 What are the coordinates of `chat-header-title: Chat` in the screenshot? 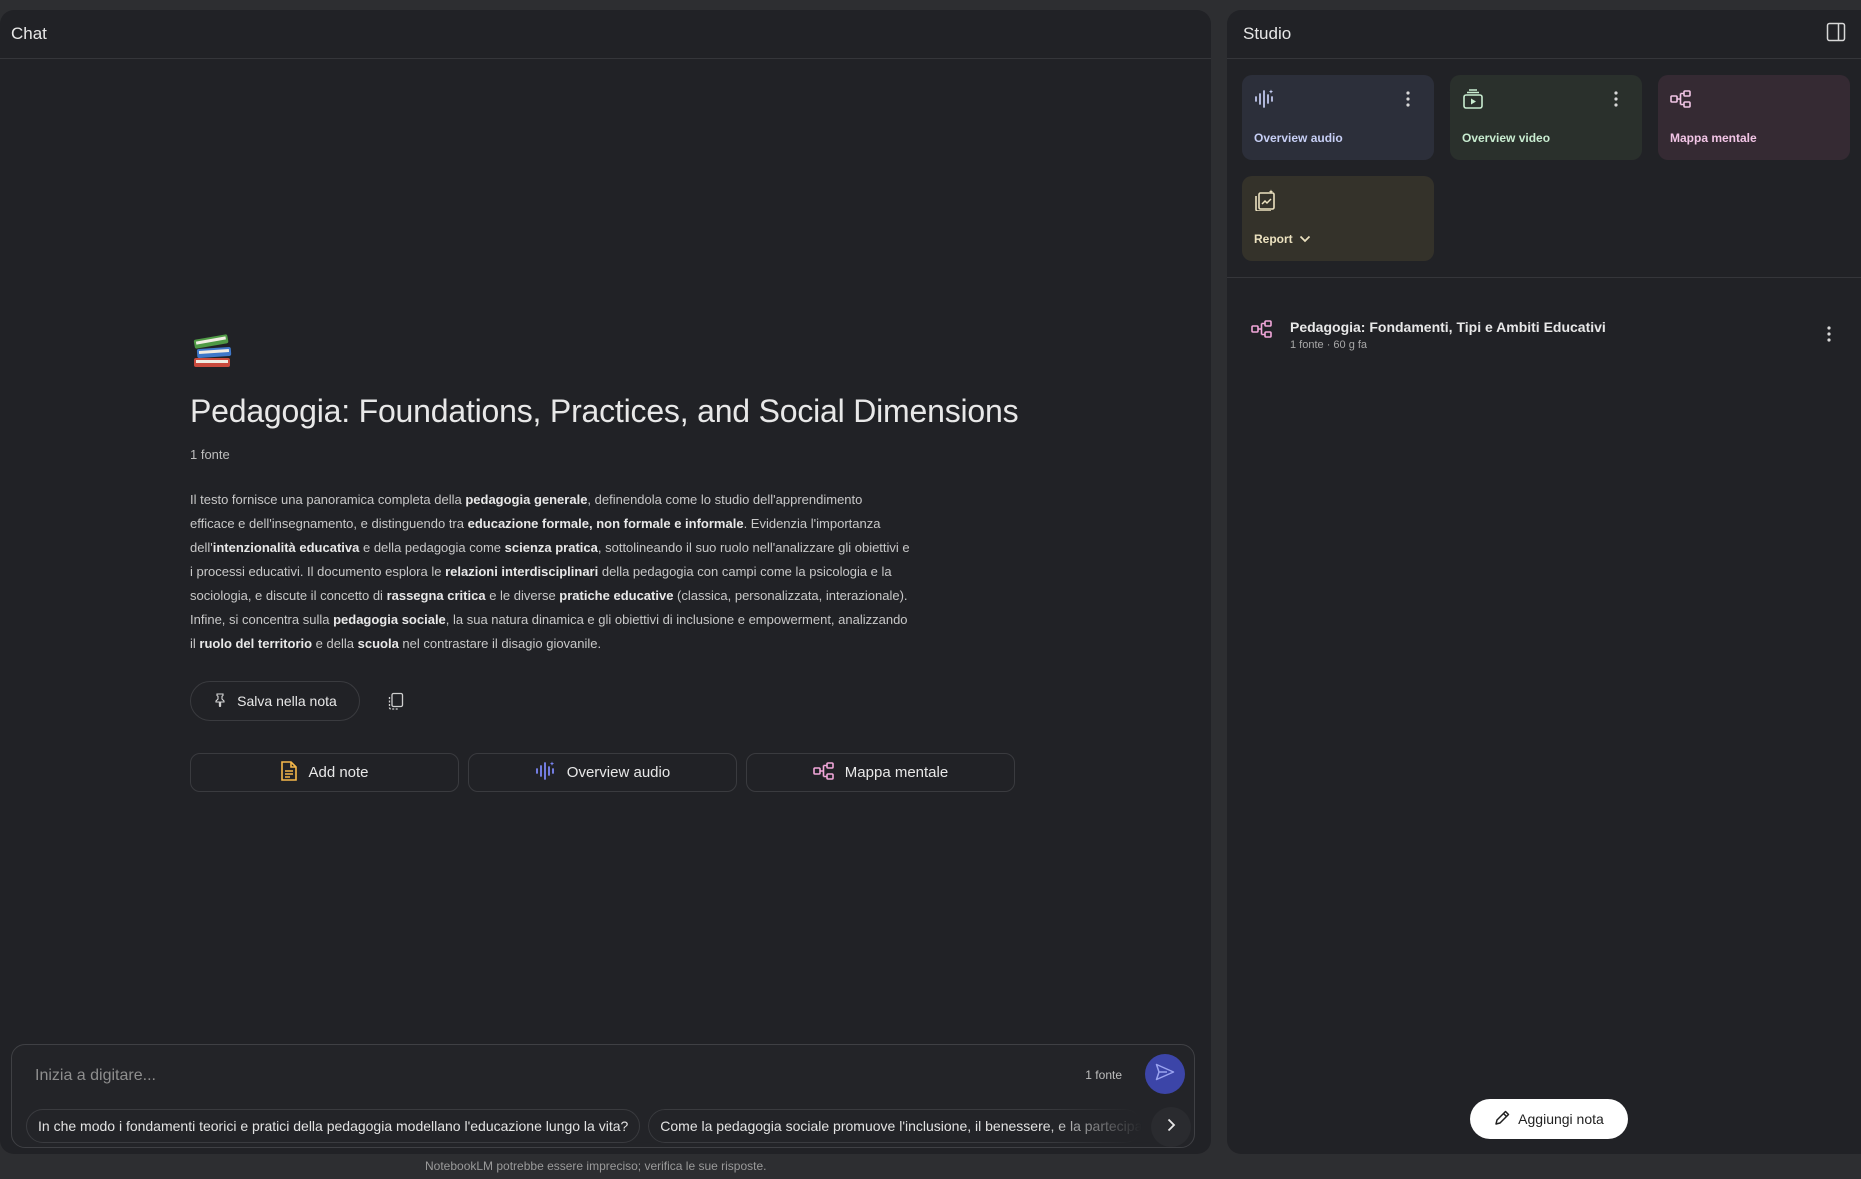 It's located at (29, 33).